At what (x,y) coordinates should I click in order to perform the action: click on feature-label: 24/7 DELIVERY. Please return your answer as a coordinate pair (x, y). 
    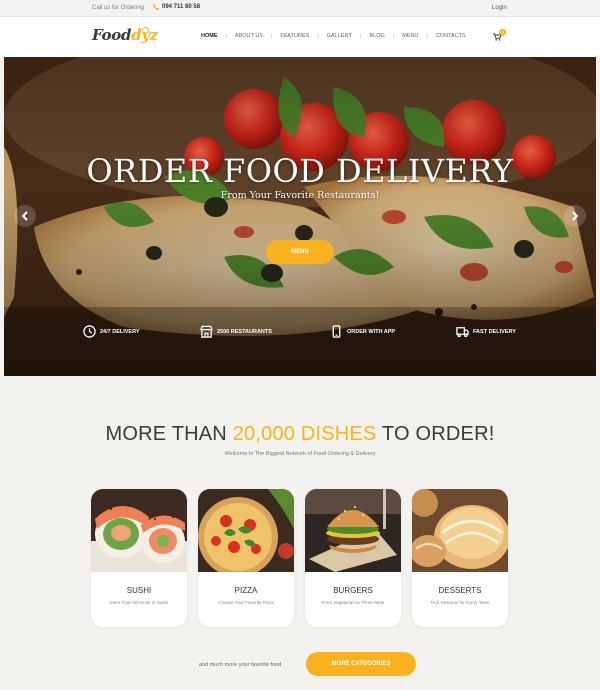
    Looking at the image, I should click on (120, 331).